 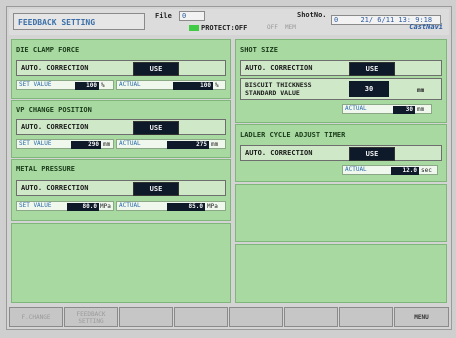 What do you see at coordinates (290, 27) in the screenshot?
I see `opt-mem: MEM` at bounding box center [290, 27].